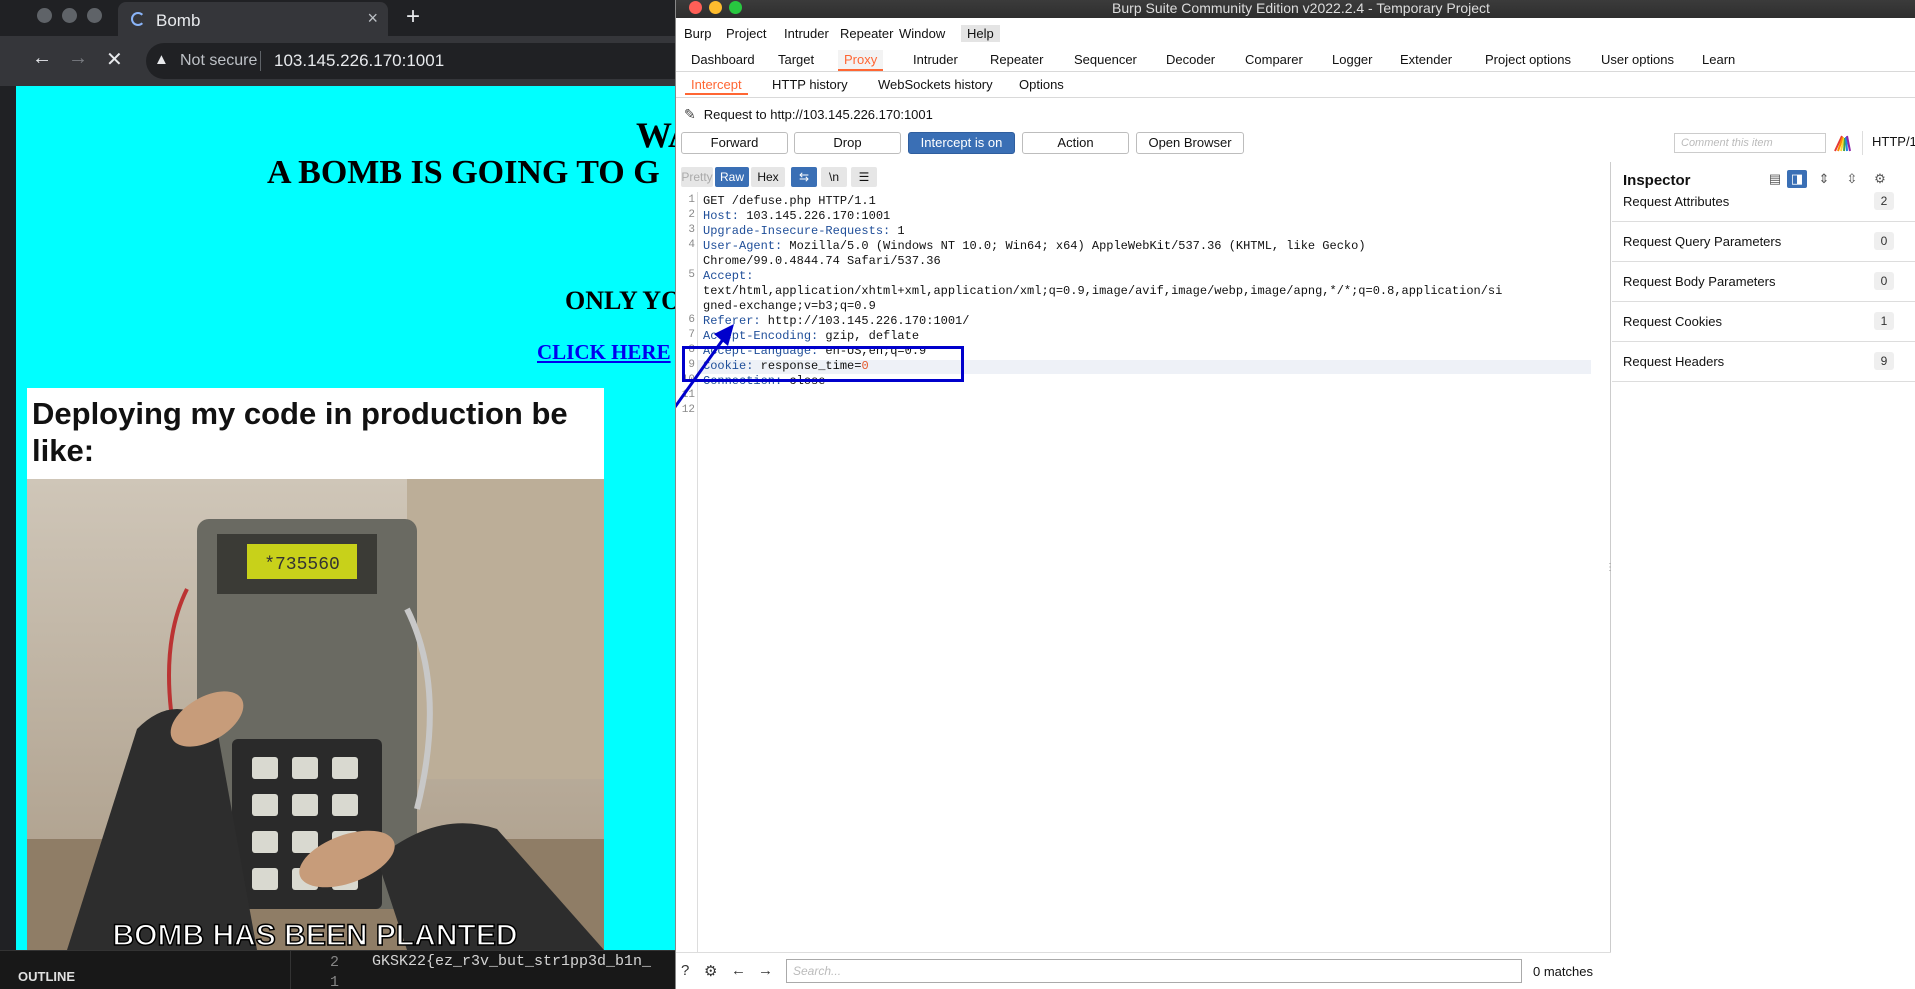 The image size is (1915, 989). I want to click on line-number: 3, so click(691, 230).